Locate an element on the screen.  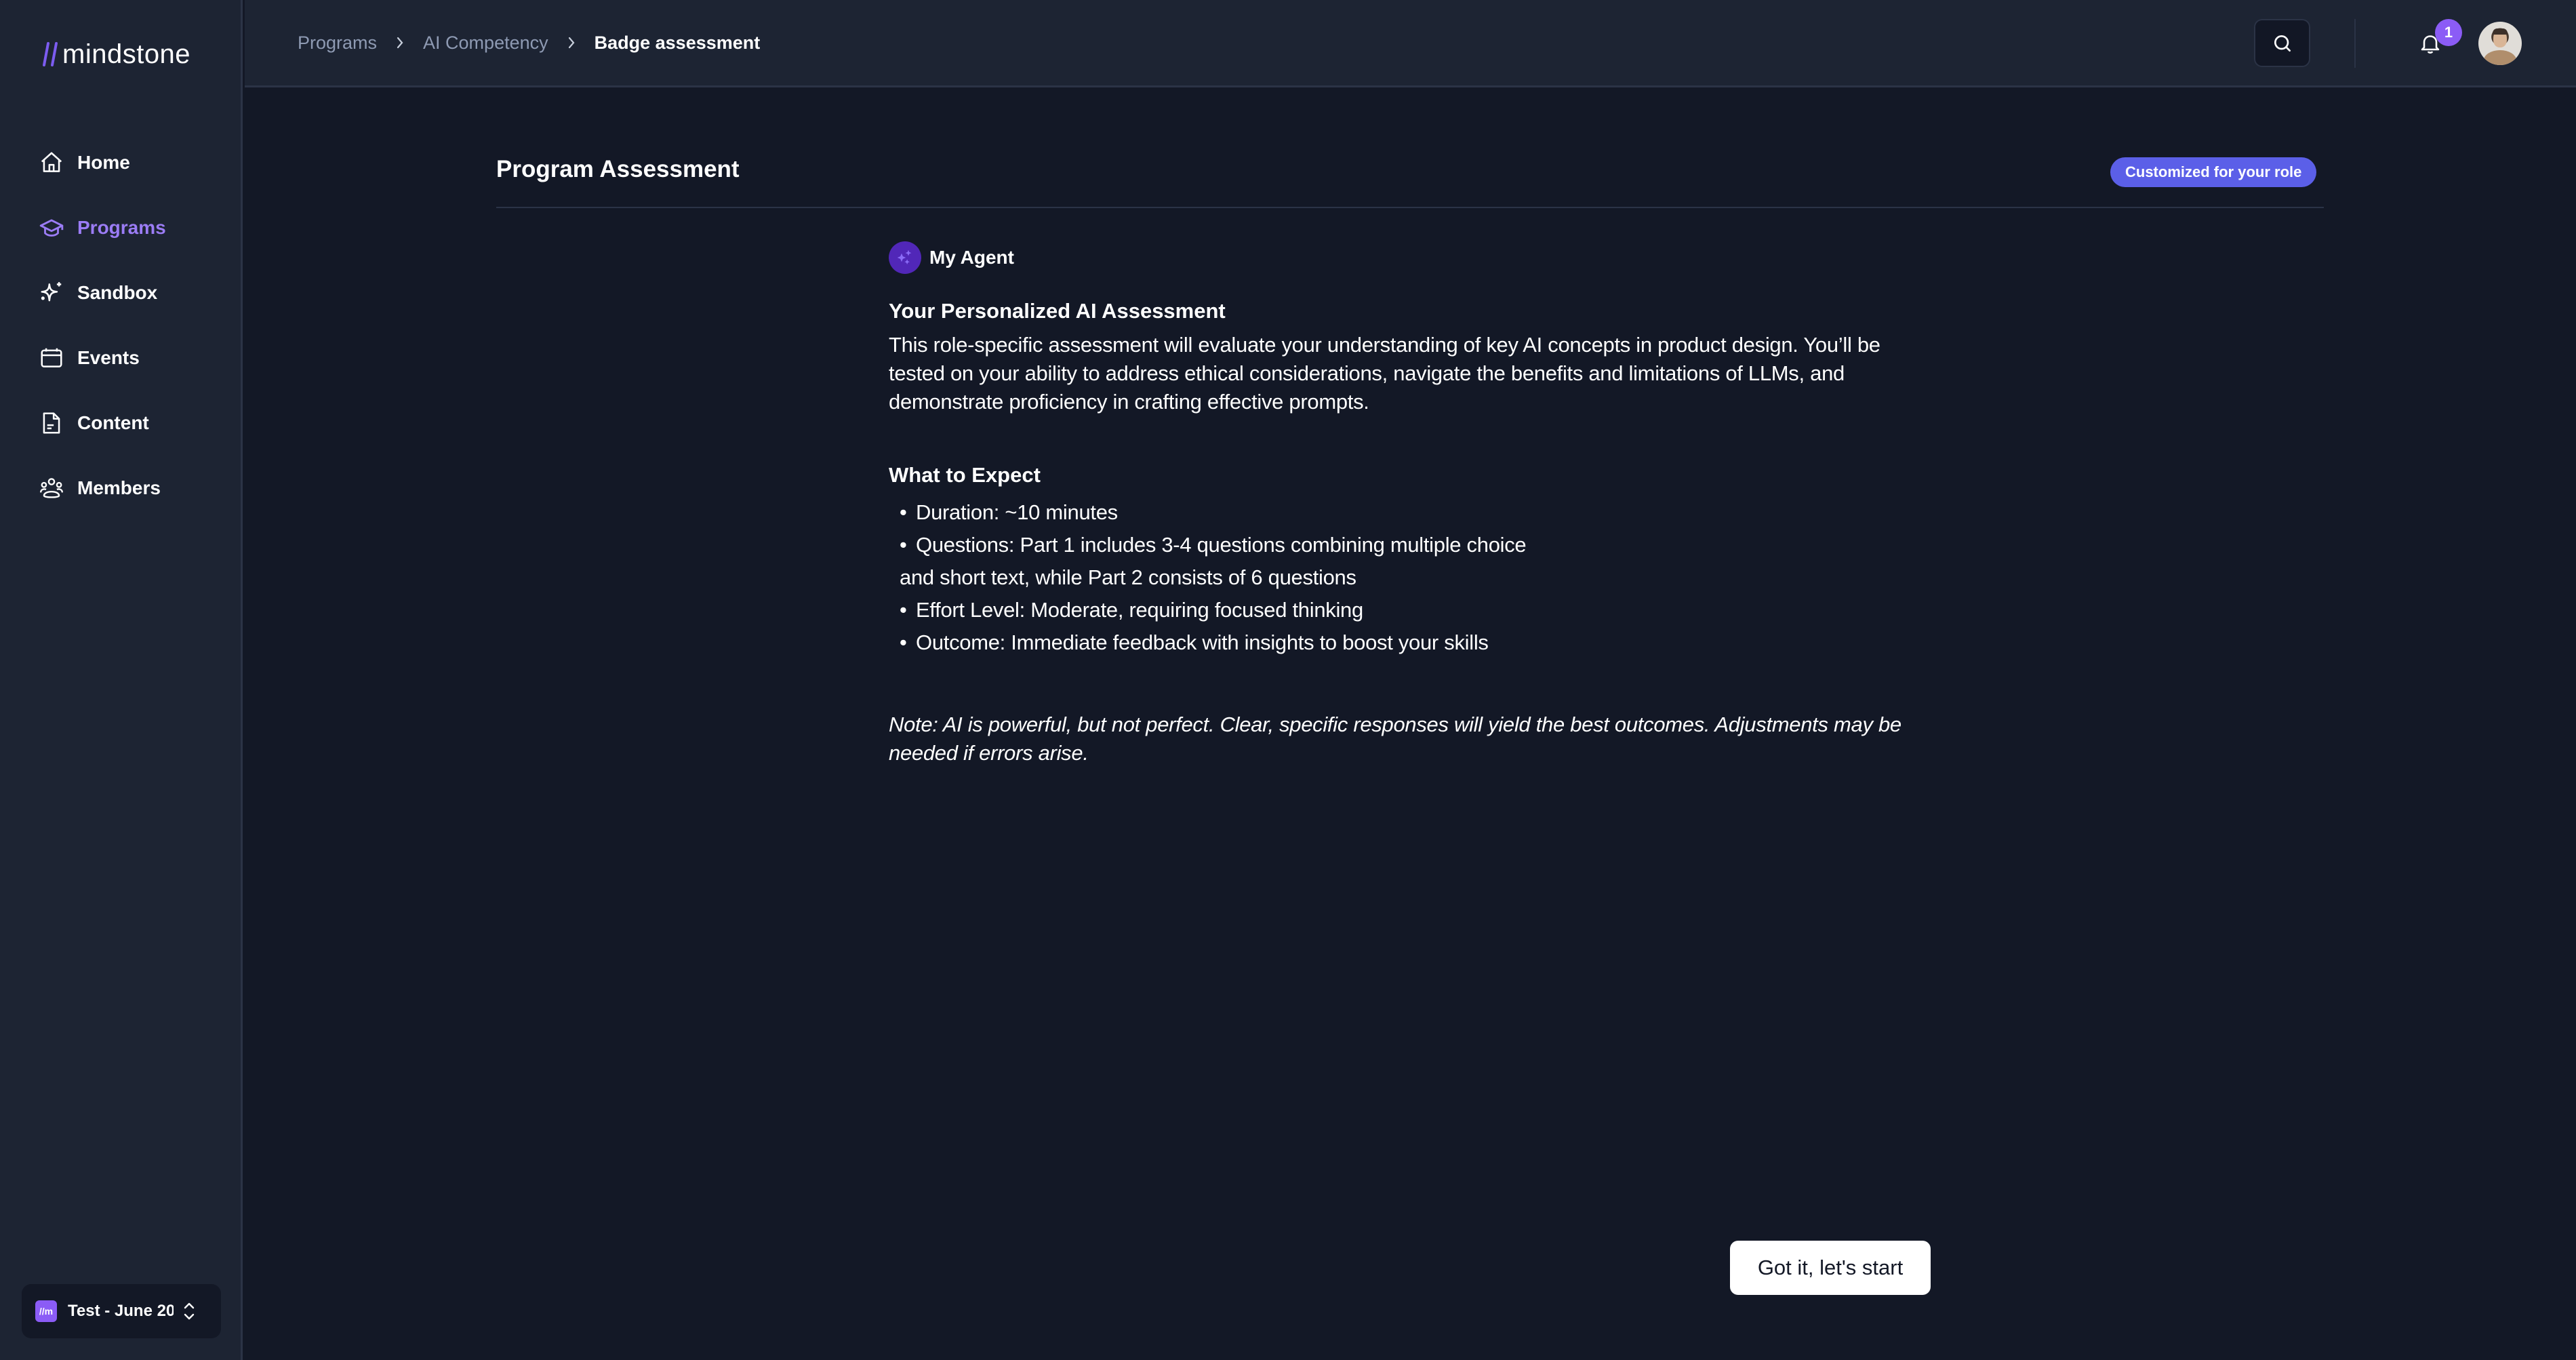
workspace-logo: //m is located at coordinates (46, 1311).